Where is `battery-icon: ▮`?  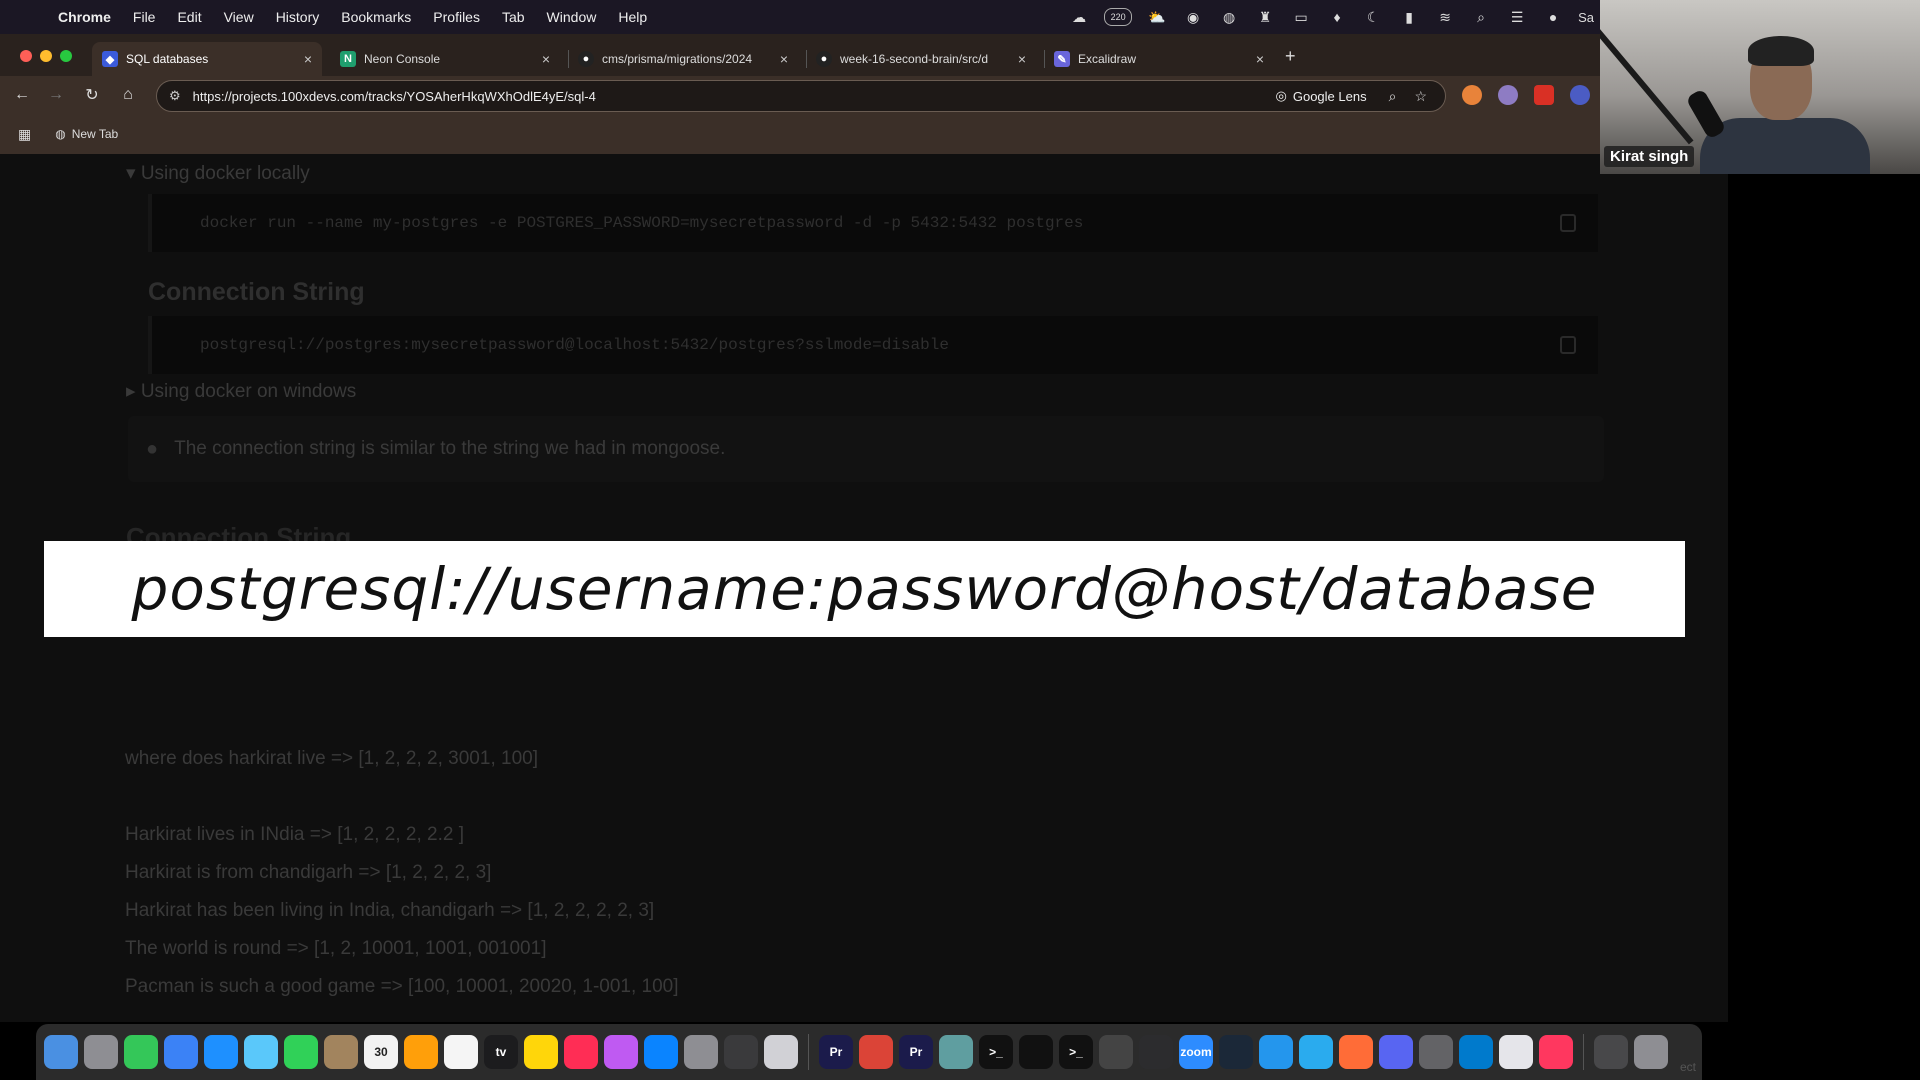 battery-icon: ▮ is located at coordinates (1409, 17).